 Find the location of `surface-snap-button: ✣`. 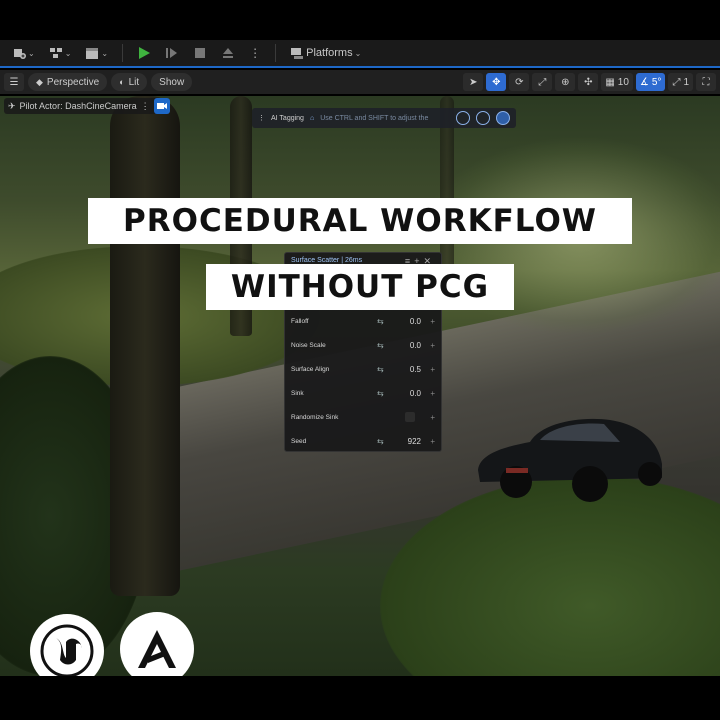

surface-snap-button: ✣ is located at coordinates (588, 82).